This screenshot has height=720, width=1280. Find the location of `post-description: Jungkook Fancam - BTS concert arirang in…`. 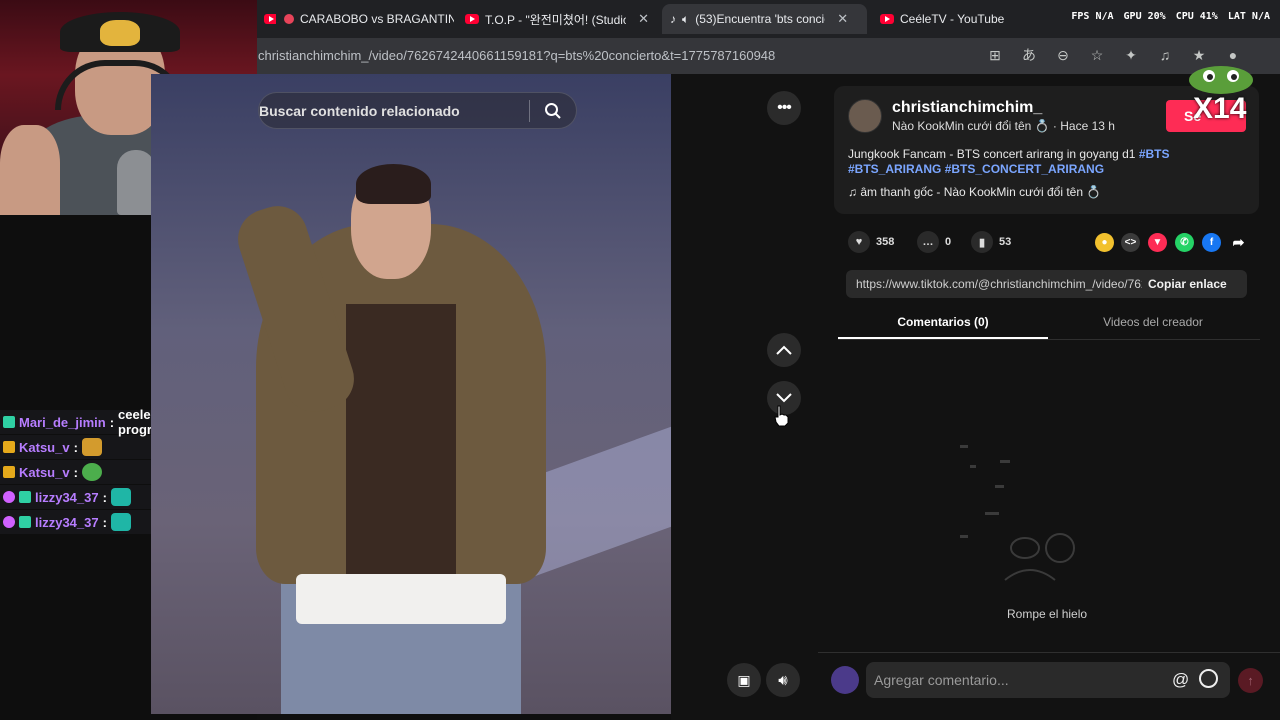

post-description: Jungkook Fancam - BTS concert arirang in… is located at coordinates (1013, 162).